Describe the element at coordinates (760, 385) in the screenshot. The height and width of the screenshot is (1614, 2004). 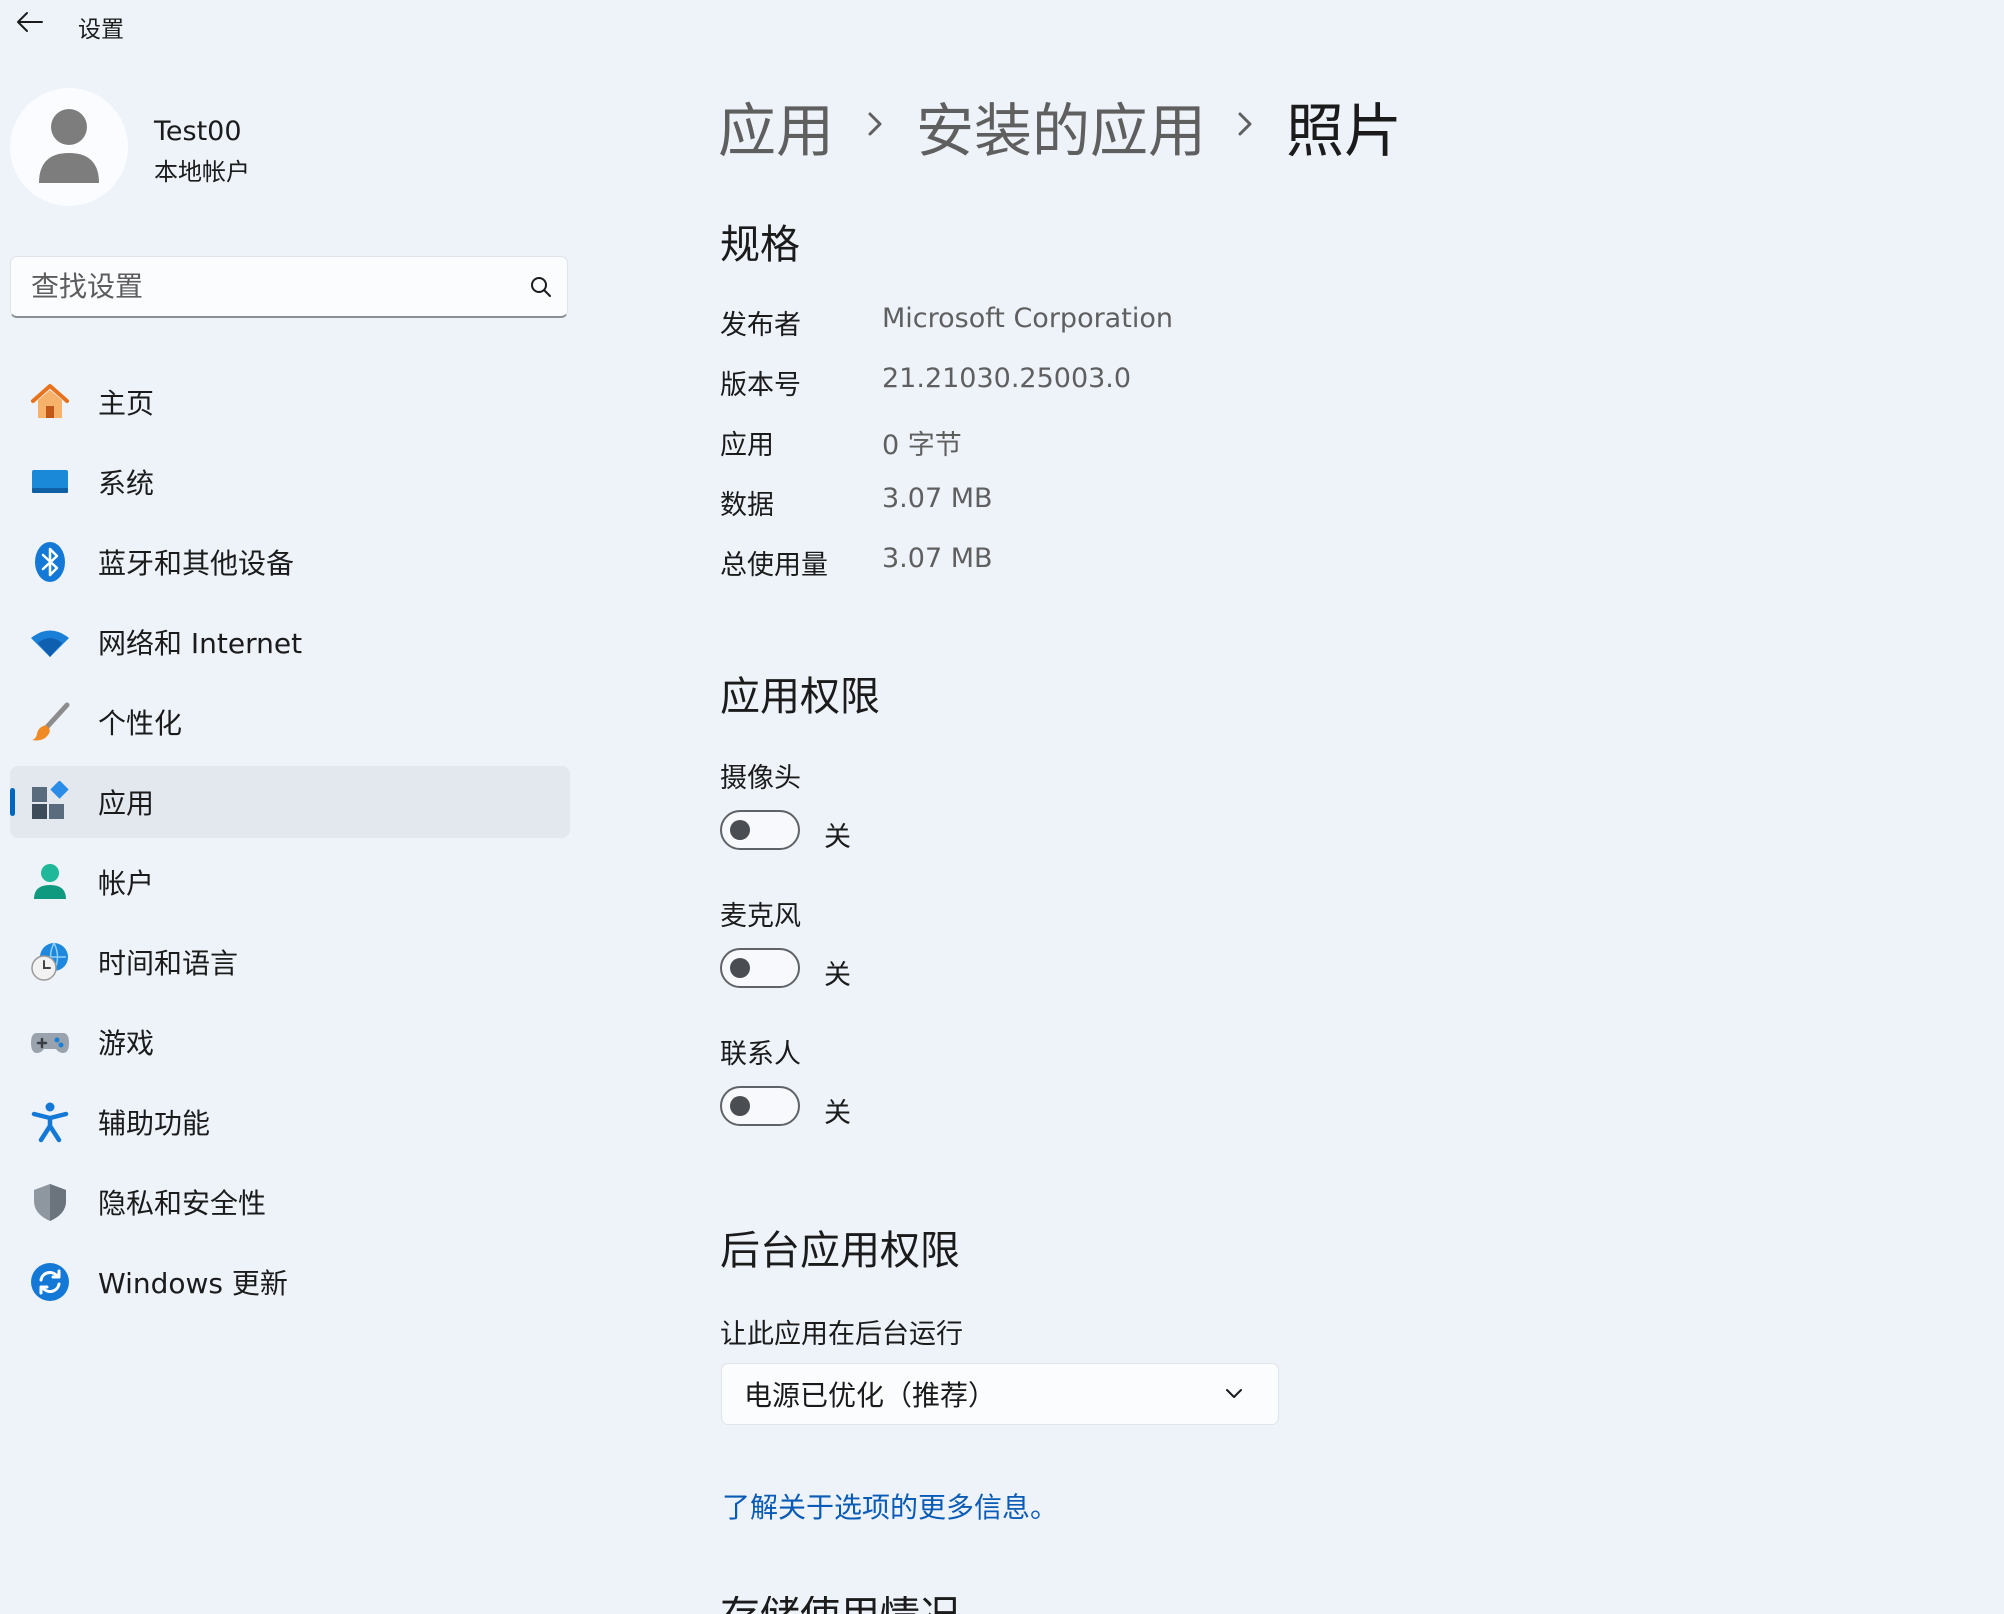
I see `spec-label-version: 版本号` at that location.